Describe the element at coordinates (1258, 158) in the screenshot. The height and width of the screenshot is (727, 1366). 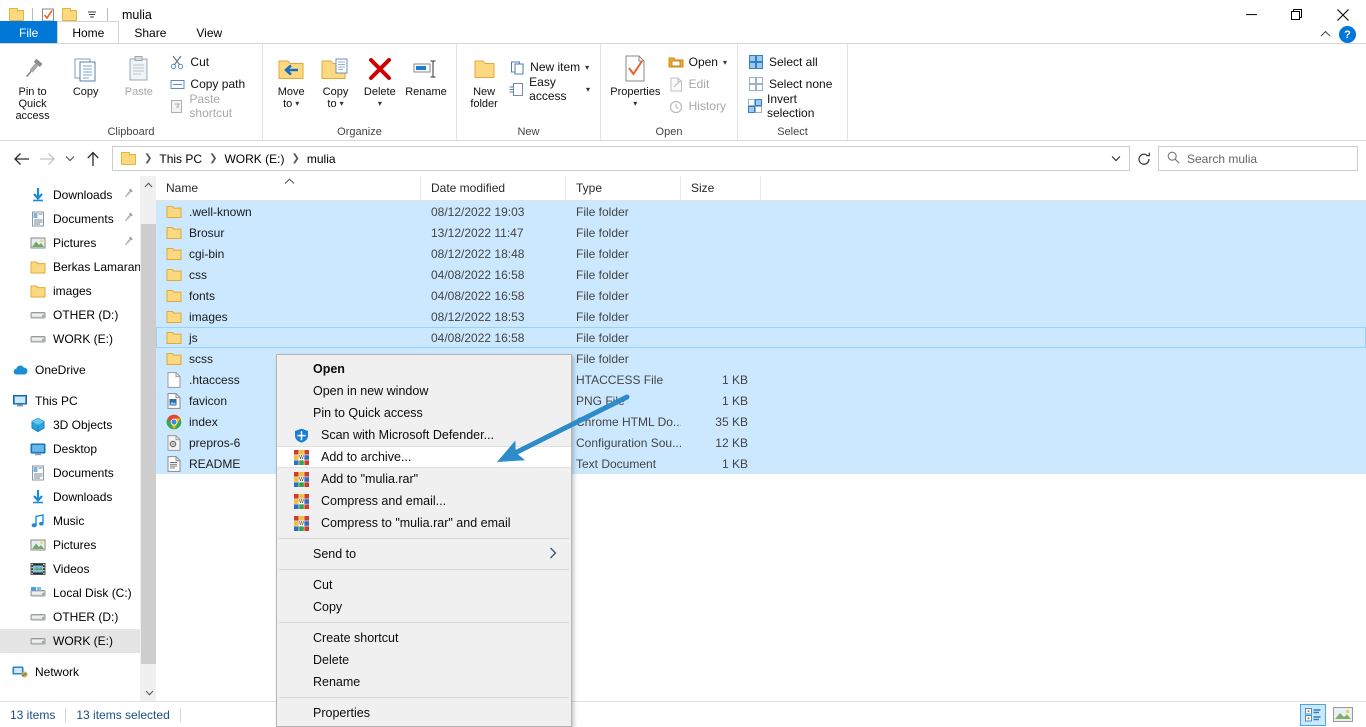
I see `search-box: Search mulia` at that location.